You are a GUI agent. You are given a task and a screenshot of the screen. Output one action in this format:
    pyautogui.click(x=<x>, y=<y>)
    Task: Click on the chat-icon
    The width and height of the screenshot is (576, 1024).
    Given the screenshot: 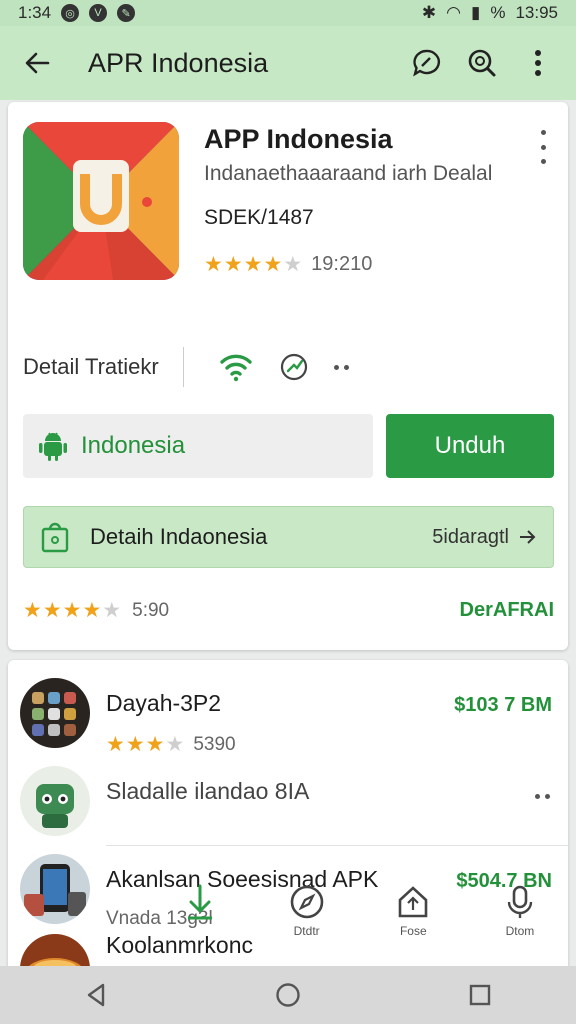 What is the action you would take?
    pyautogui.click(x=426, y=63)
    